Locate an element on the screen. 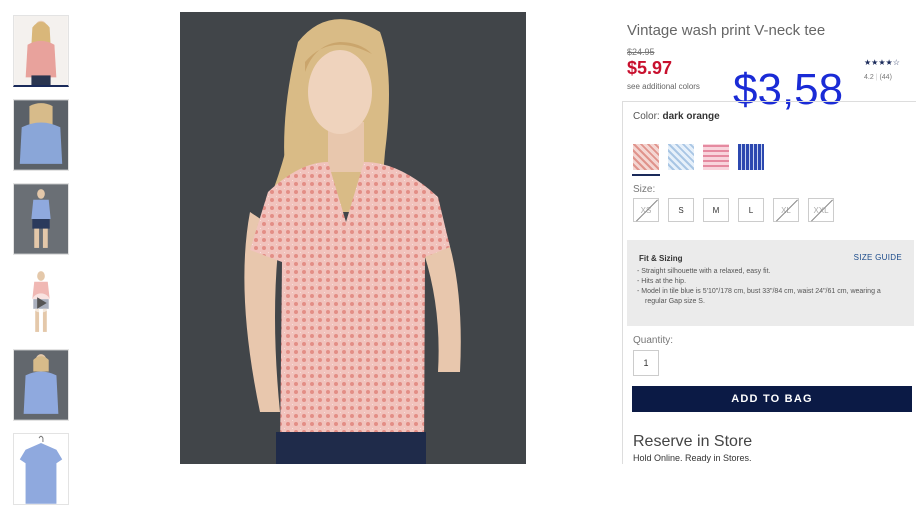  size-l-button: L is located at coordinates (751, 210).